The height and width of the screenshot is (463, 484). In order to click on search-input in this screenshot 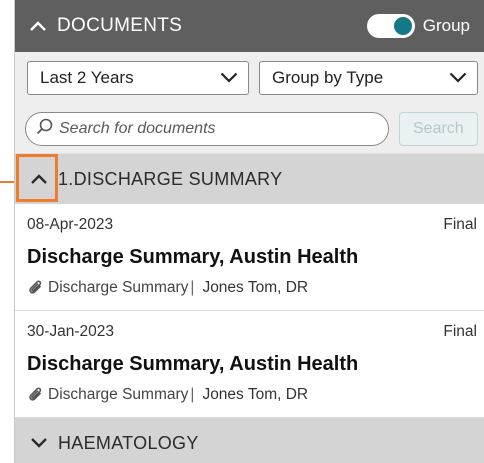, I will do `click(219, 128)`.